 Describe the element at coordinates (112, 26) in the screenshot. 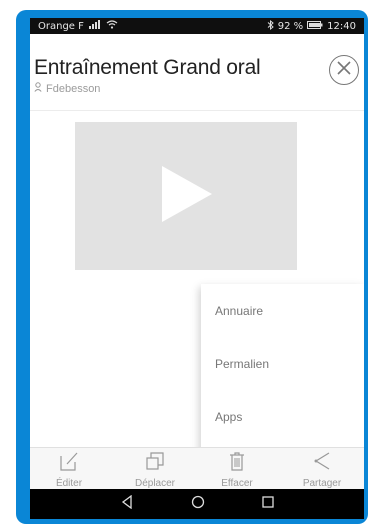

I see `wifi-icon` at that location.